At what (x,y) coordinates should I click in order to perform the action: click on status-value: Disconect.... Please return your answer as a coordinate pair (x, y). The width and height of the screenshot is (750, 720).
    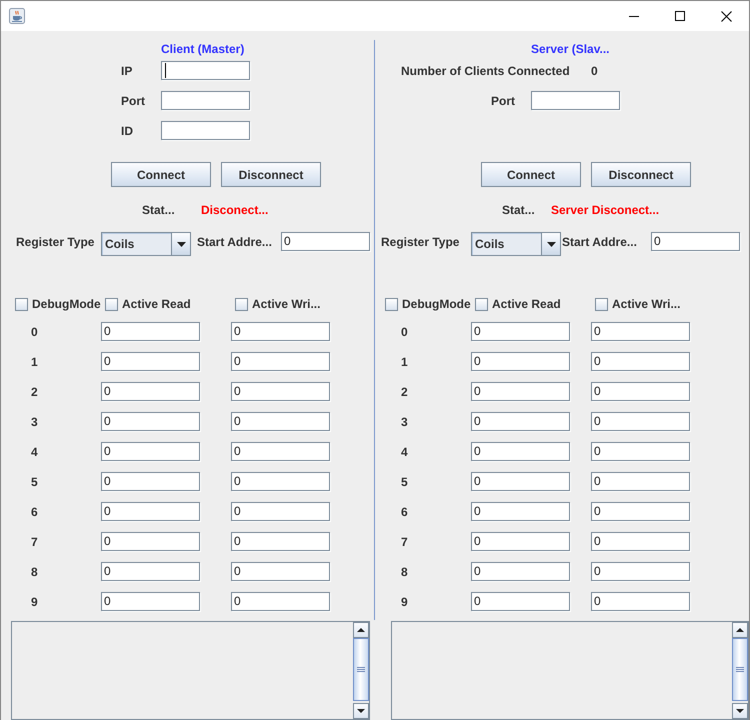
    Looking at the image, I should click on (234, 210).